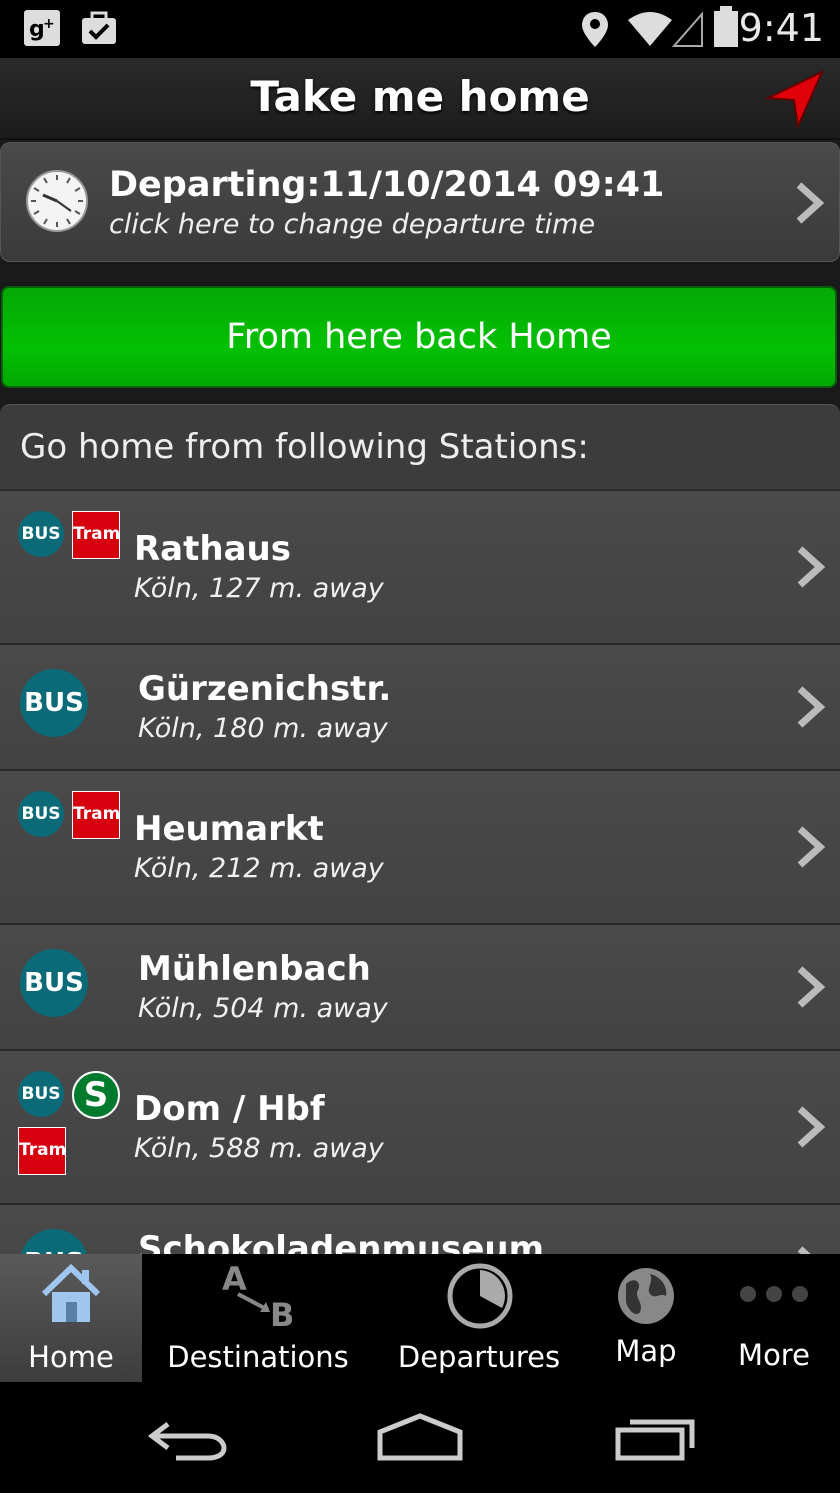  What do you see at coordinates (419, 337) in the screenshot?
I see `from-here-home-button: From here back Home` at bounding box center [419, 337].